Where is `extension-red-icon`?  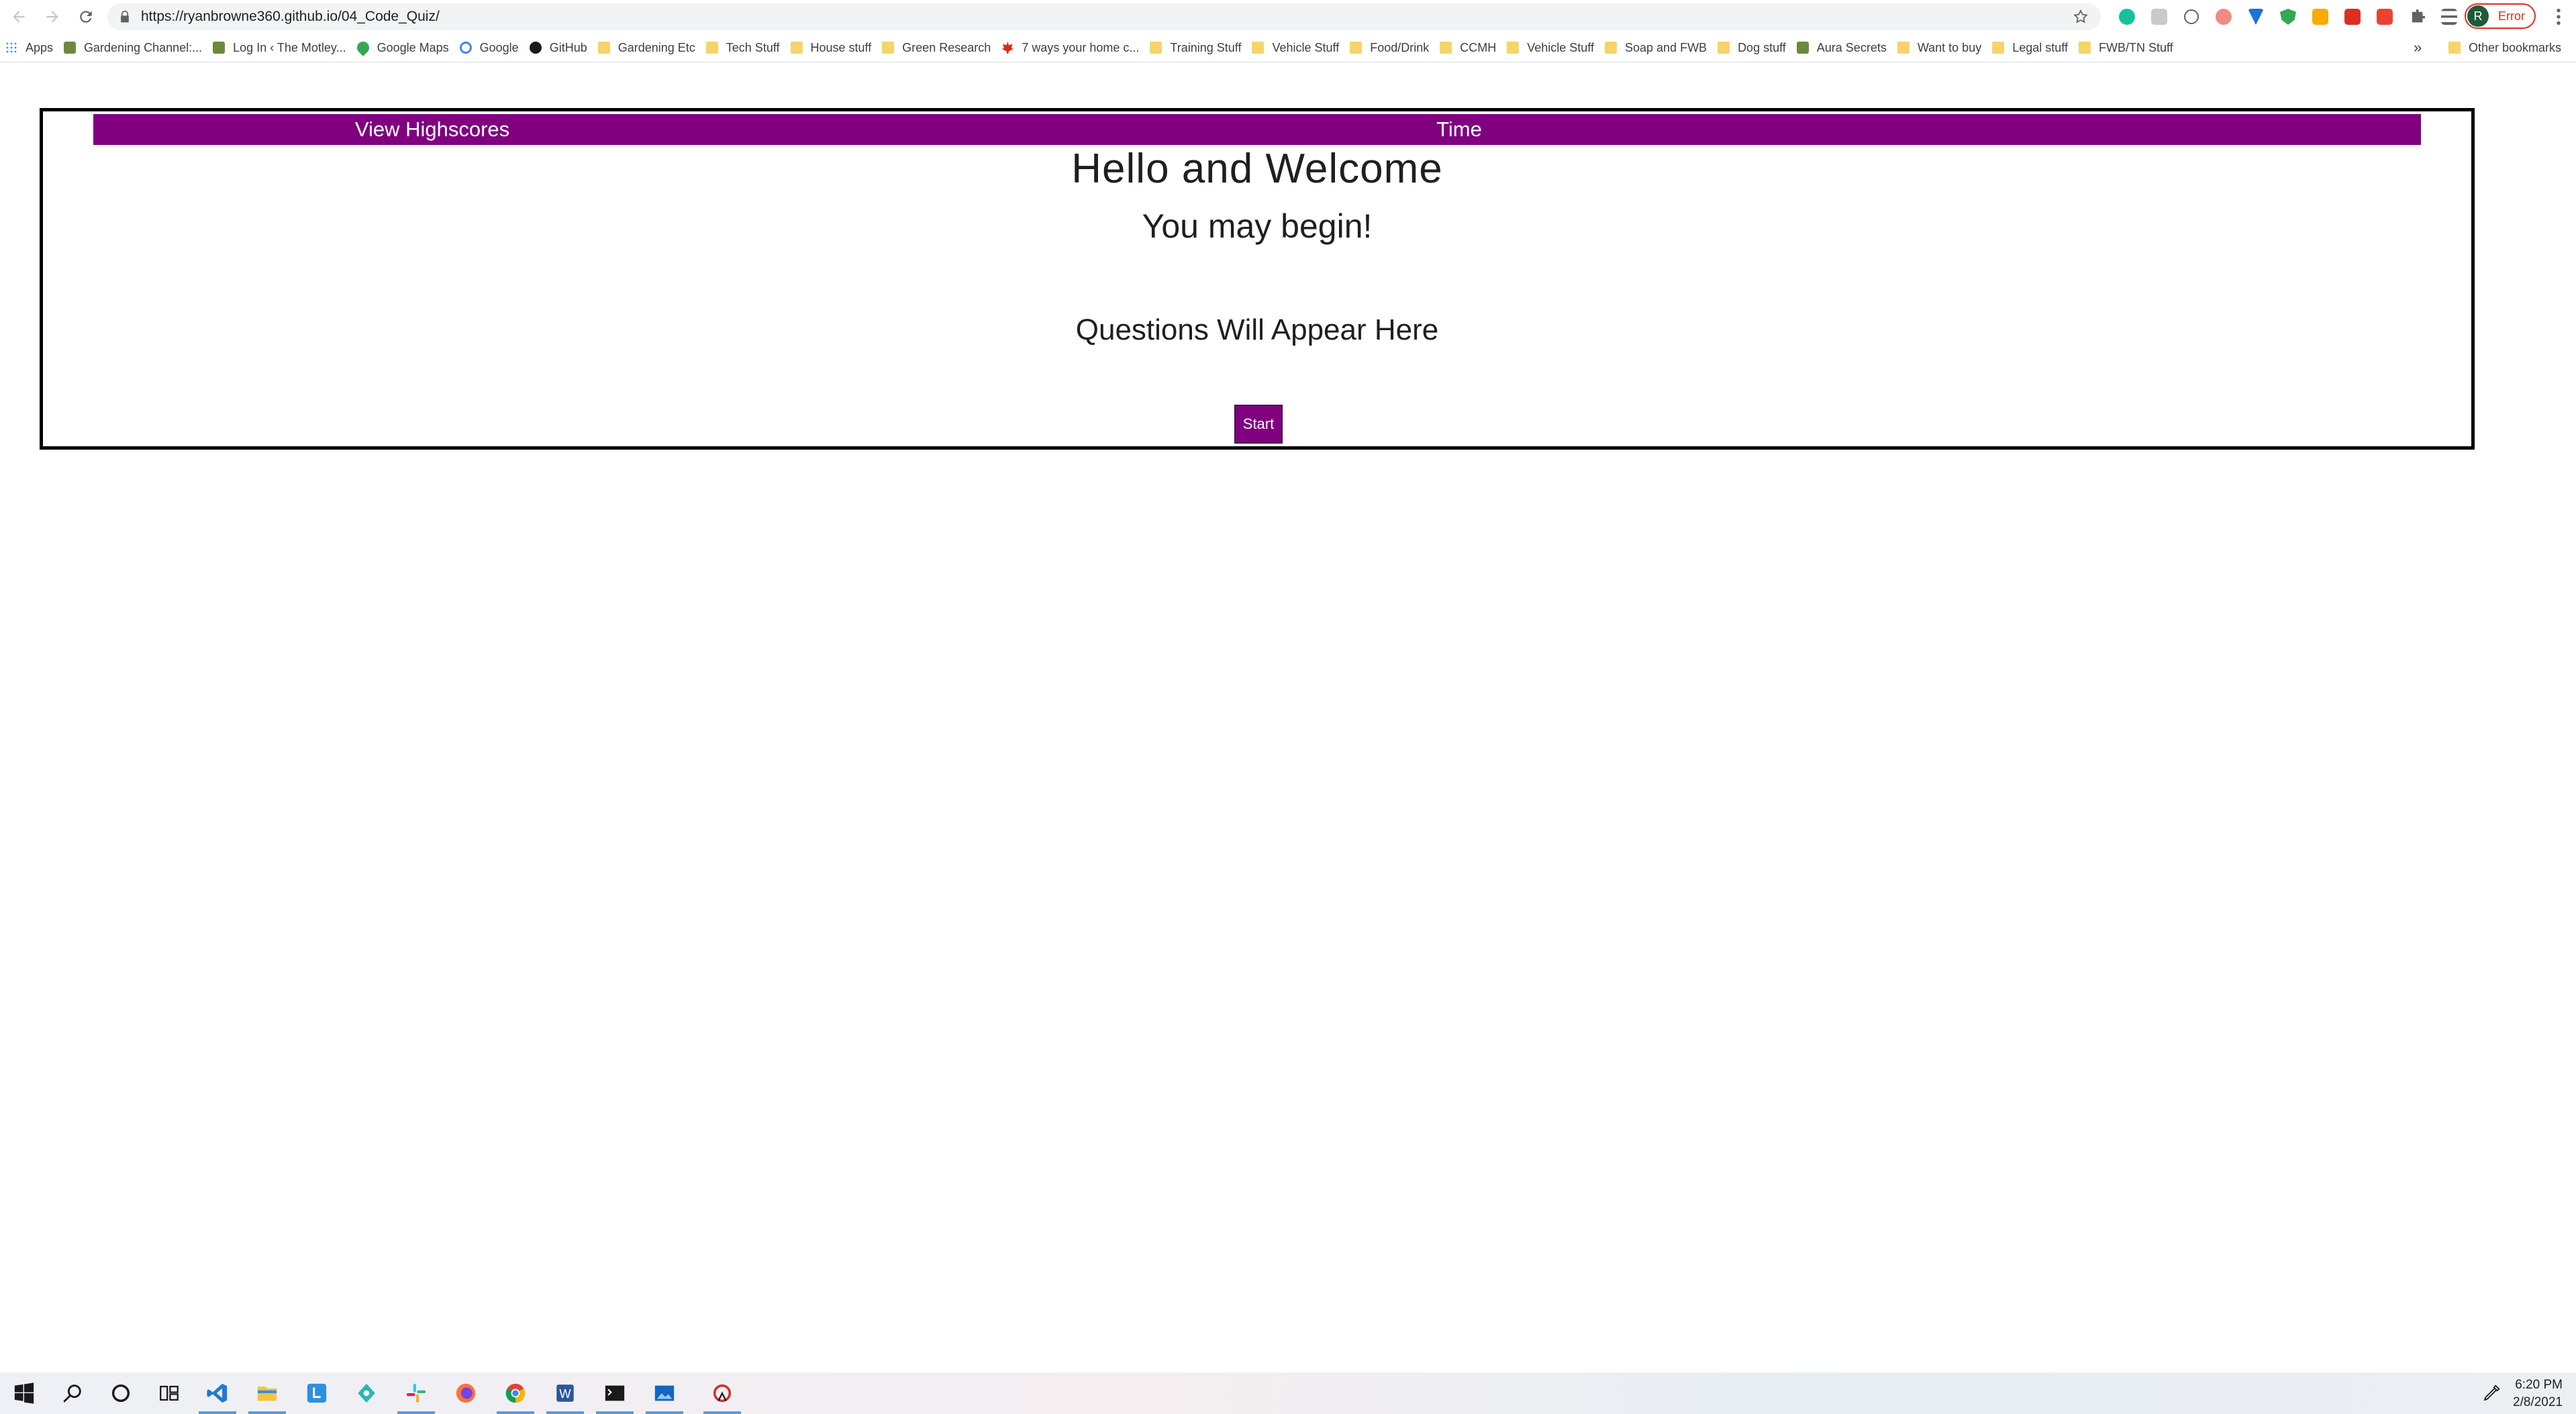 extension-red-icon is located at coordinates (2223, 17).